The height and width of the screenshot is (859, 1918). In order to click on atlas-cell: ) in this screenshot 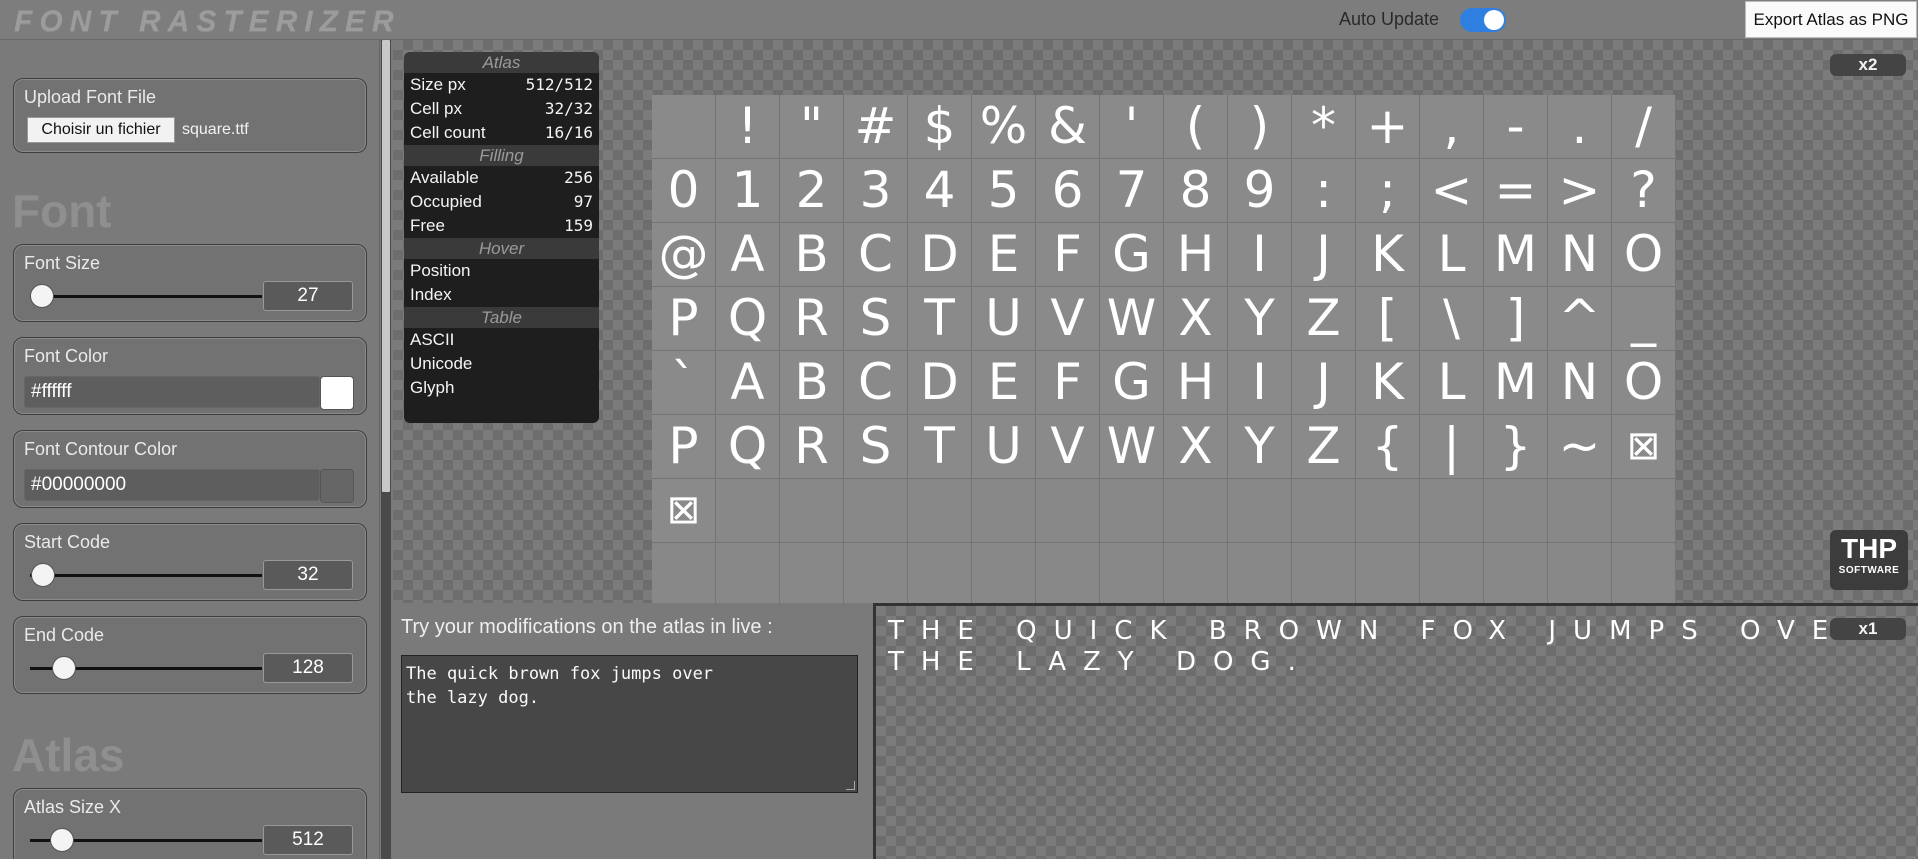, I will do `click(1260, 127)`.